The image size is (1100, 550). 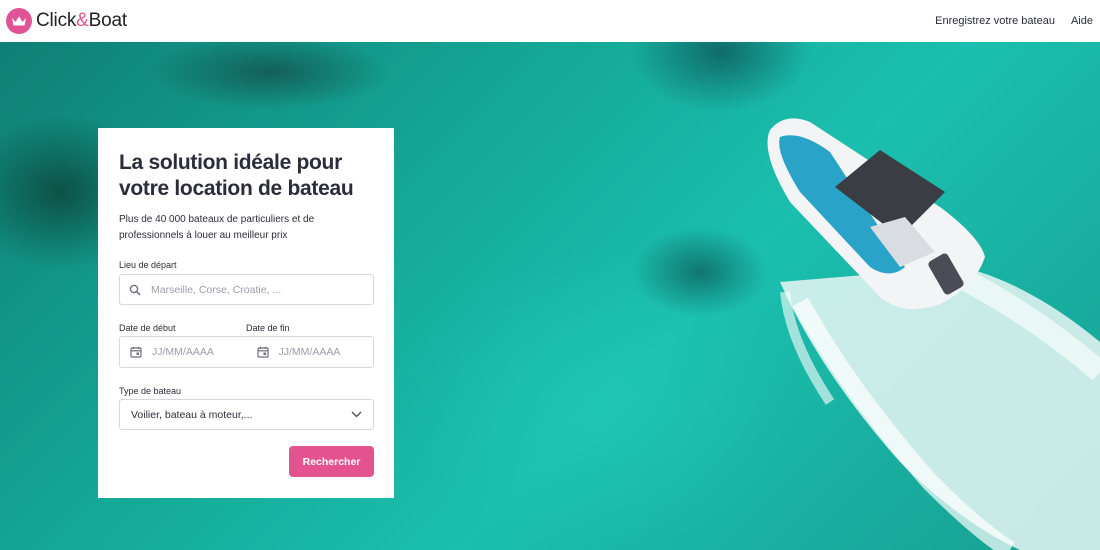 I want to click on logo-text-boat: Boat, so click(x=107, y=20).